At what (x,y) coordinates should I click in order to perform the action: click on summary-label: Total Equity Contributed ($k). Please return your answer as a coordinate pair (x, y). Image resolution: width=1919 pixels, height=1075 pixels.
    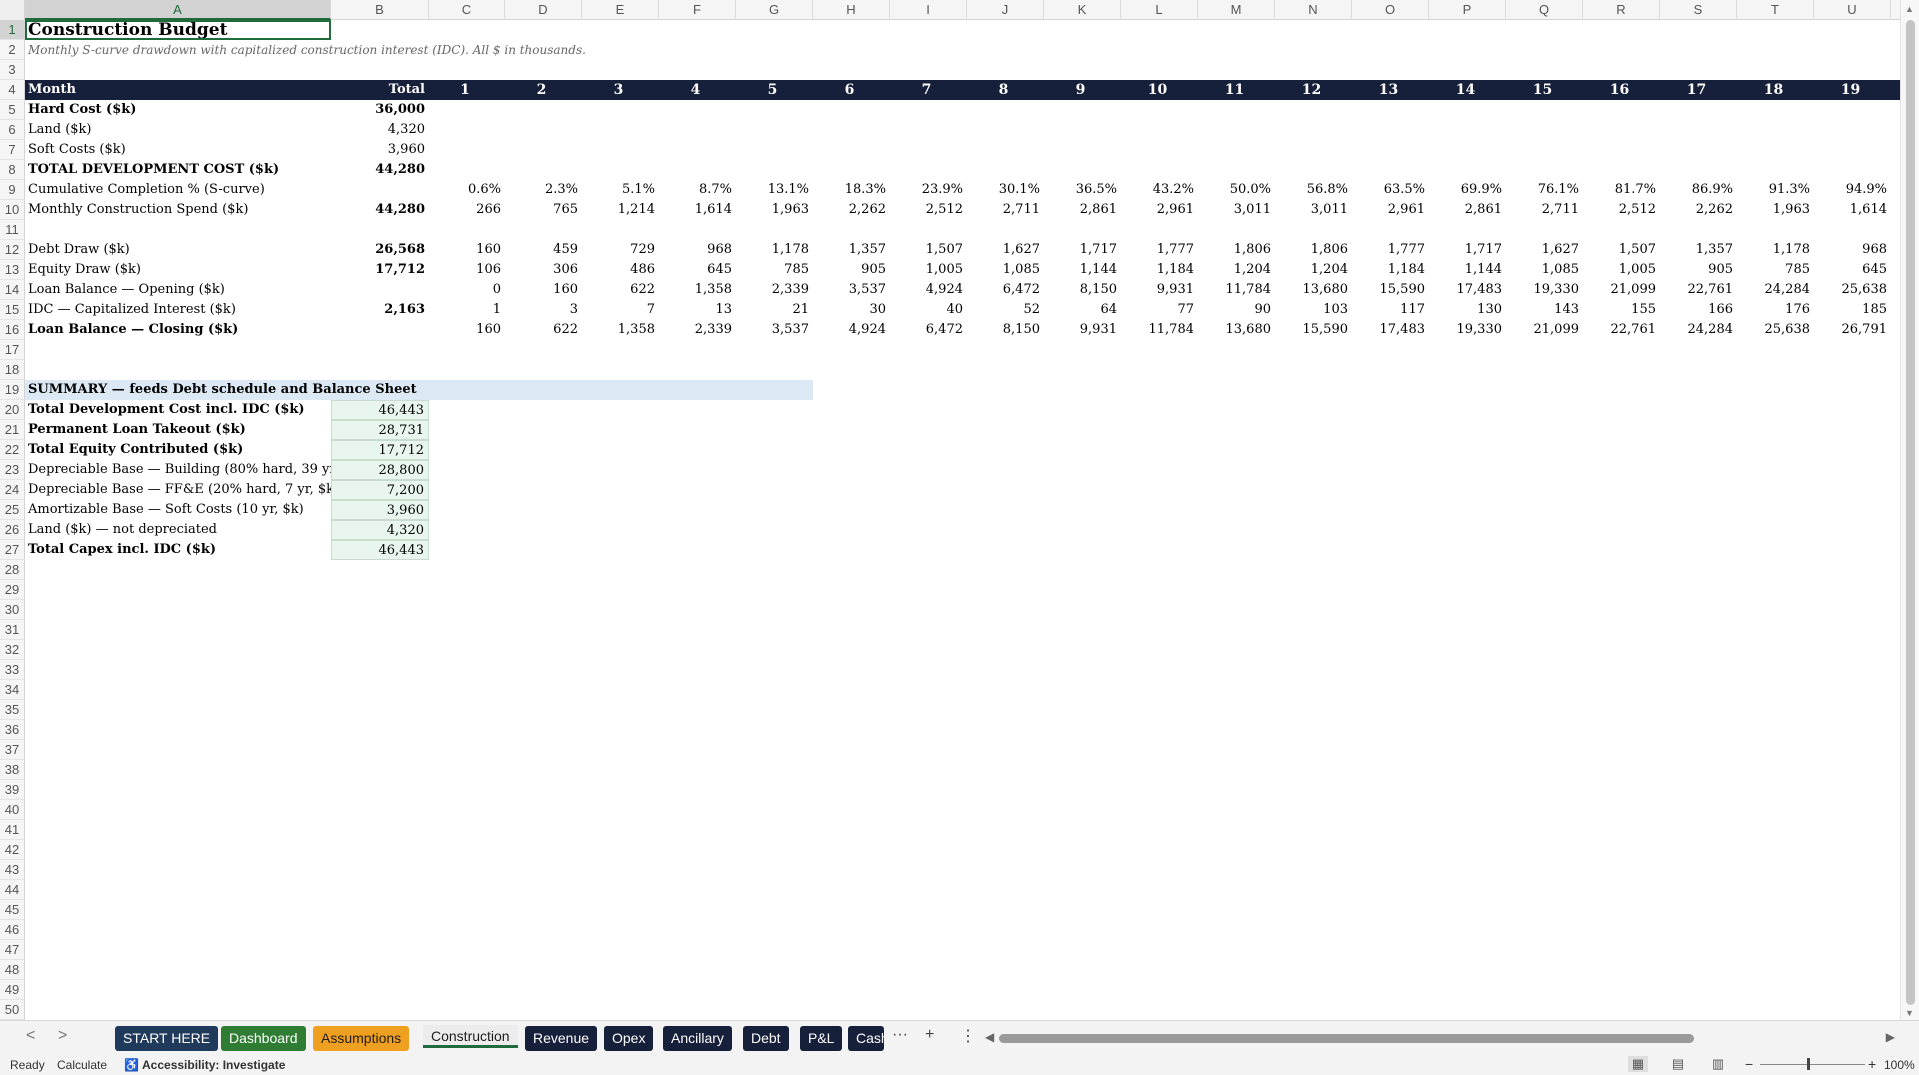
    Looking at the image, I should click on (178, 450).